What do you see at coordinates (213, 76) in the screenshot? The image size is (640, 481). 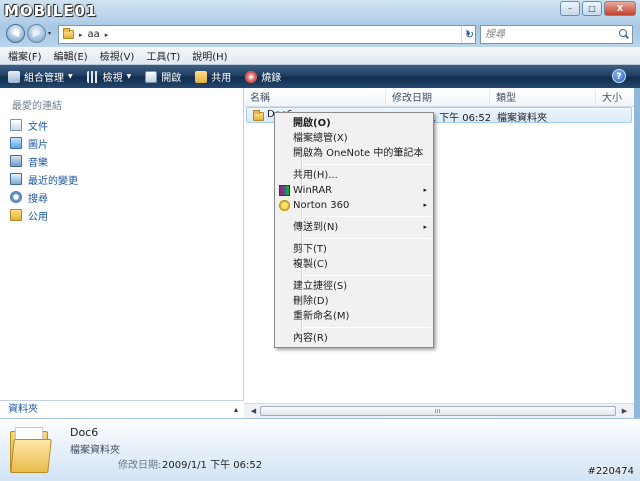 I see `share-button: 共用` at bounding box center [213, 76].